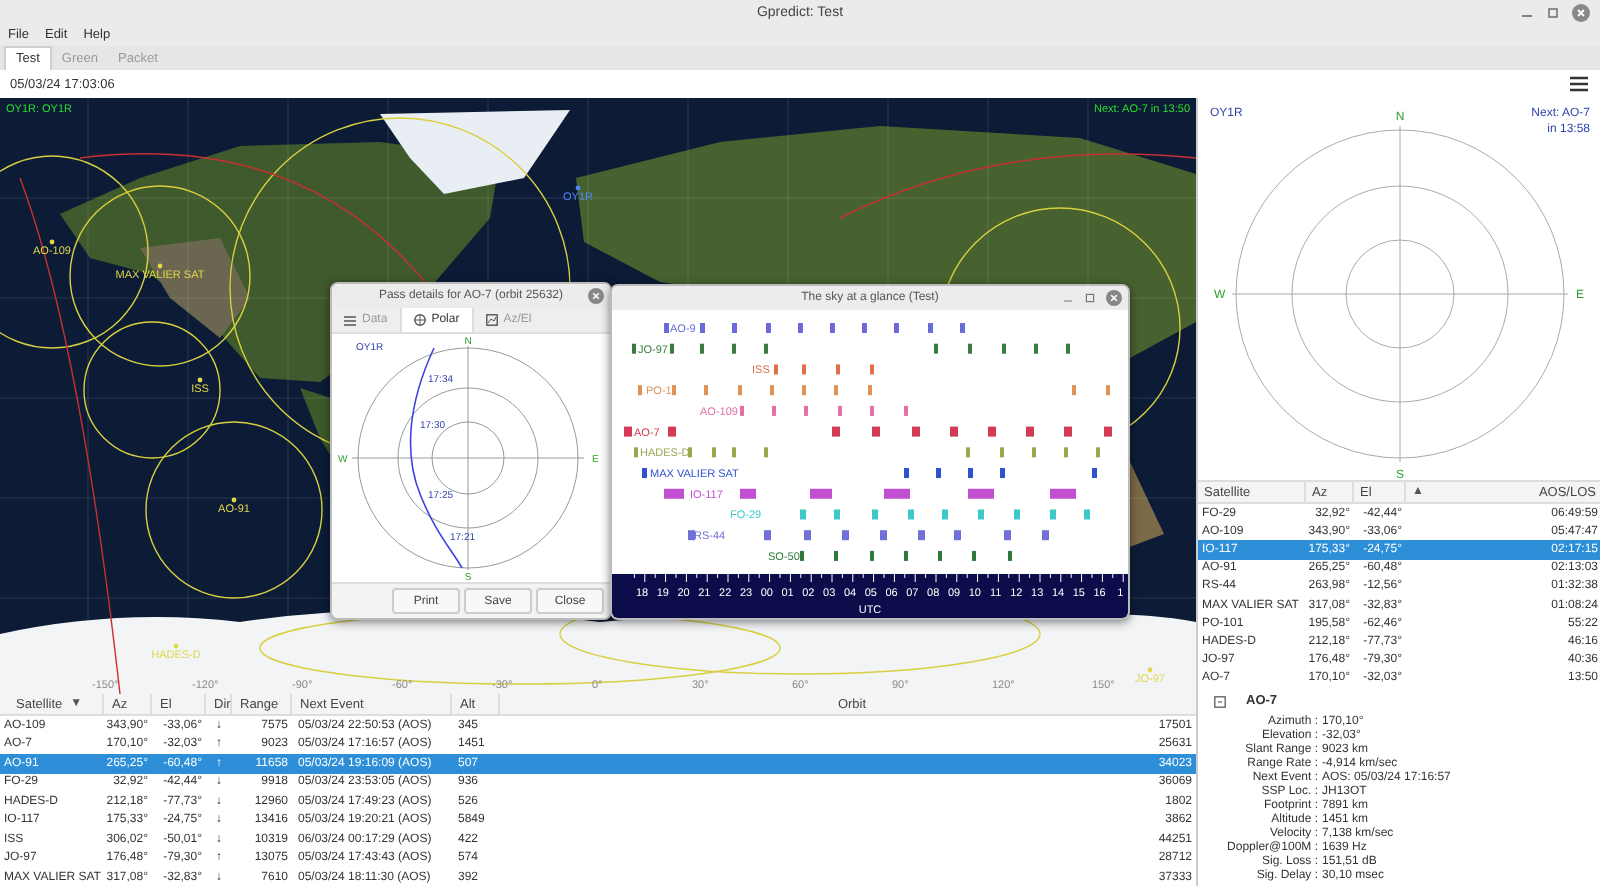  What do you see at coordinates (1220, 701) in the screenshot?
I see `box-icon` at bounding box center [1220, 701].